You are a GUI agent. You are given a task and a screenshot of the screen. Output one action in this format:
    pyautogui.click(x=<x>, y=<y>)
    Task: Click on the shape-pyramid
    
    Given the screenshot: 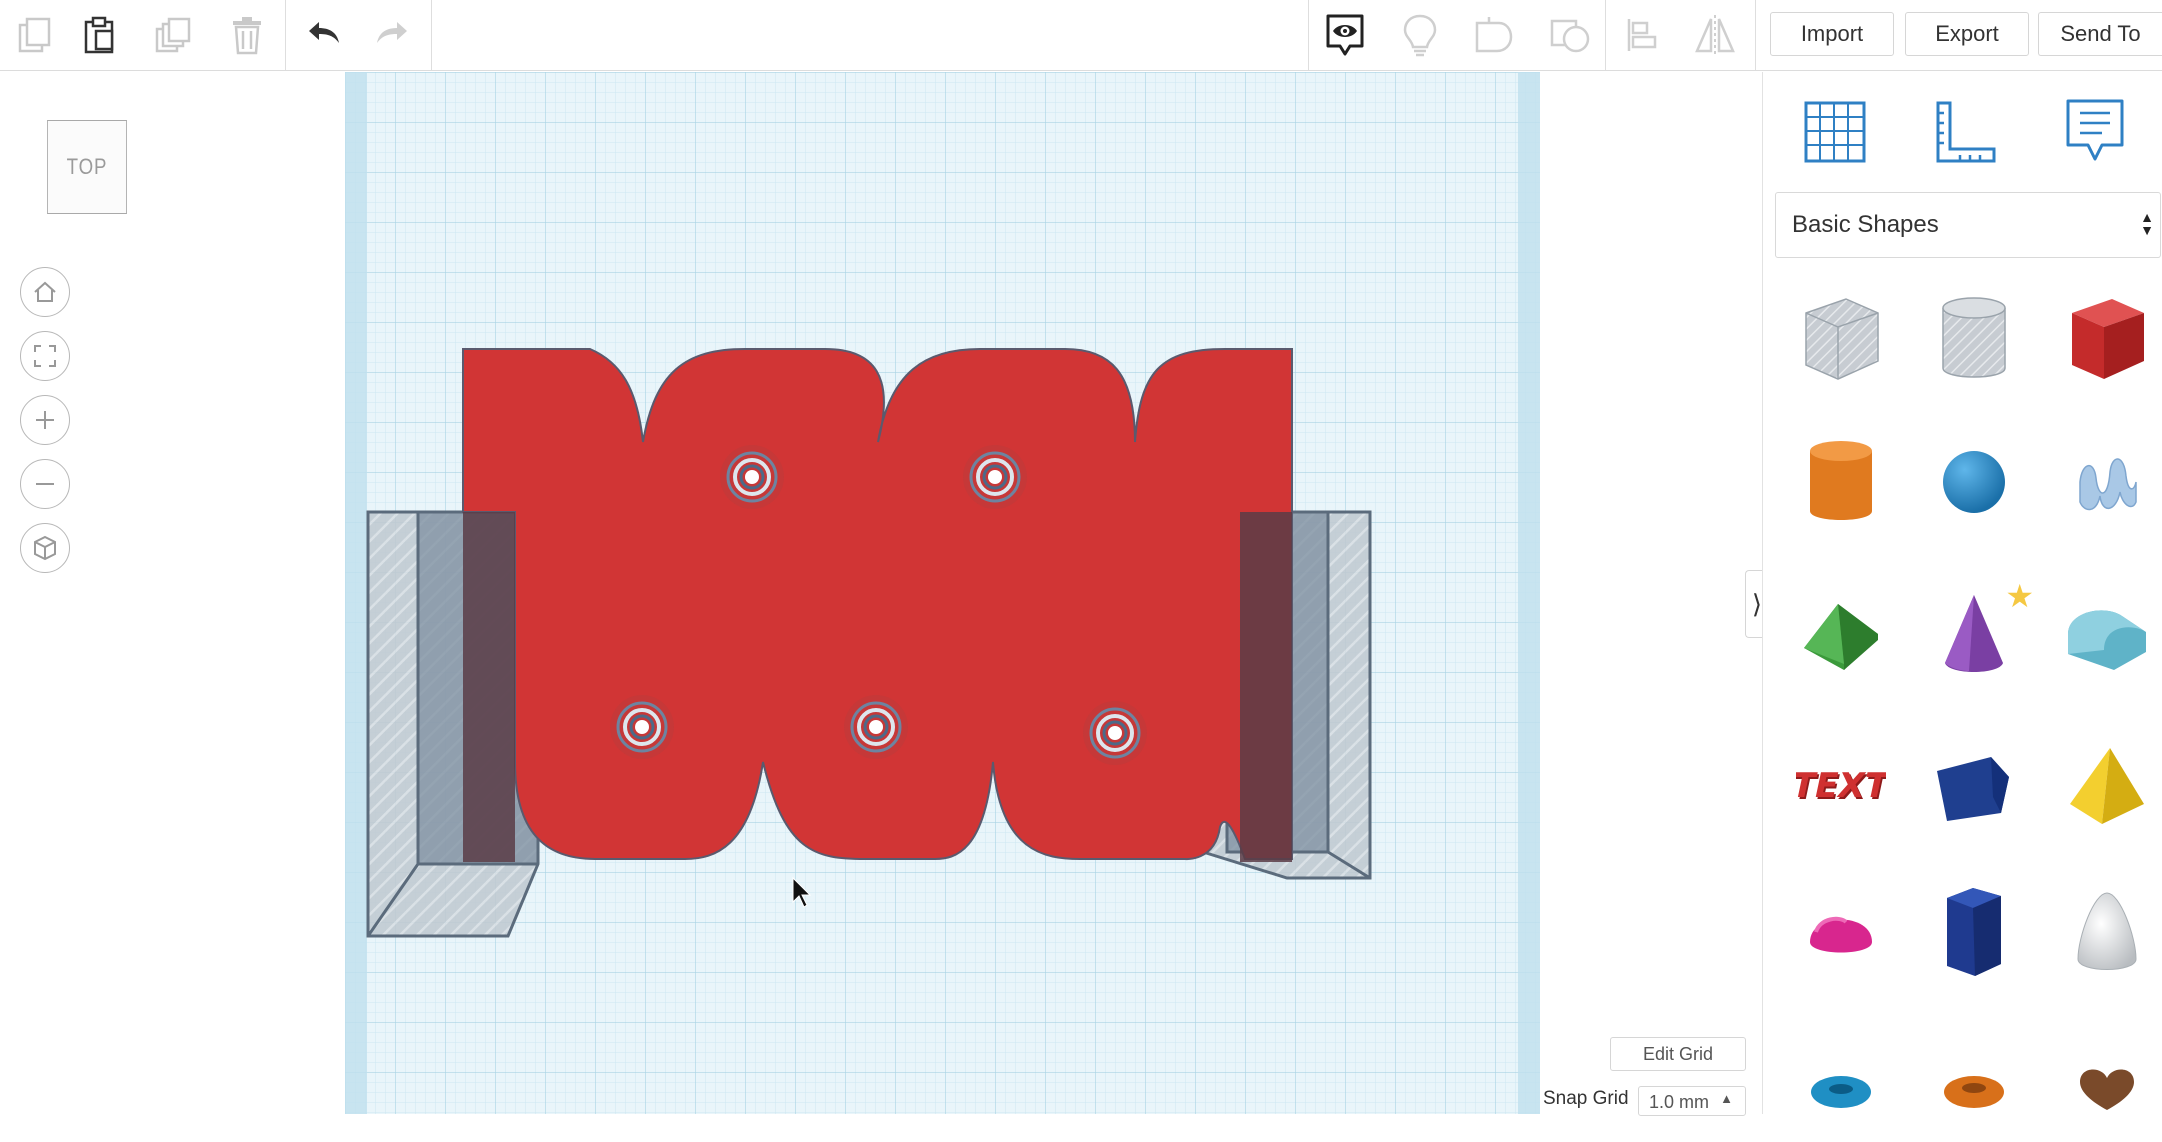 What is the action you would take?
    pyautogui.click(x=2107, y=787)
    